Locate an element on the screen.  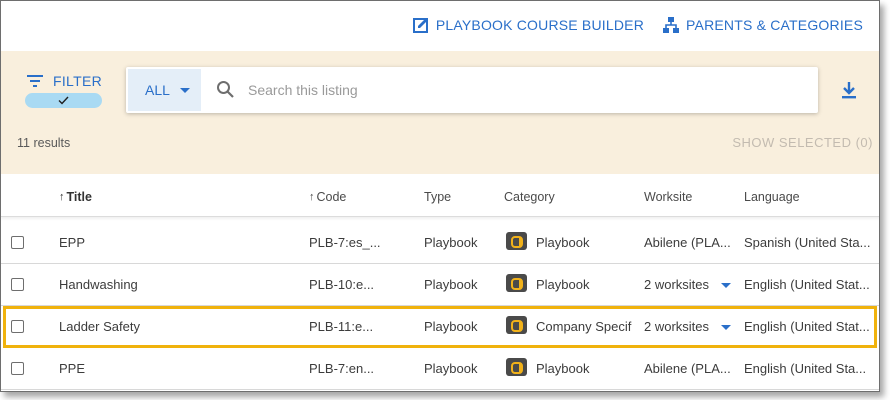
row-category: Company Specif is located at coordinates (584, 326).